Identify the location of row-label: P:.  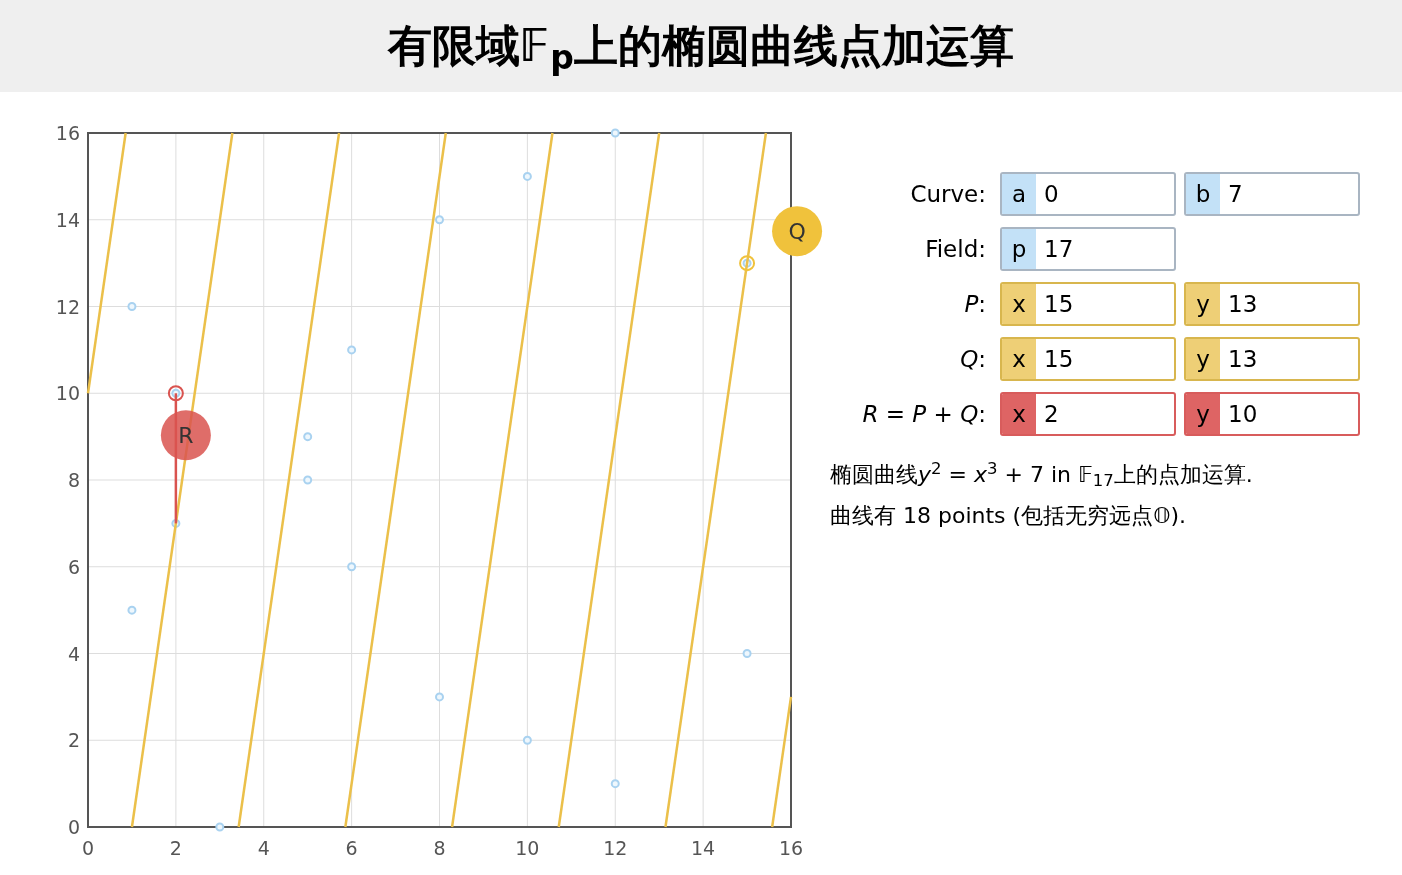
(975, 304).